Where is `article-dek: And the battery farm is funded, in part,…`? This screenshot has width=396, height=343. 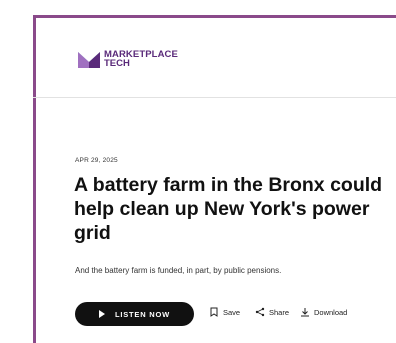
article-dek: And the battery farm is funded, in part,… is located at coordinates (178, 270).